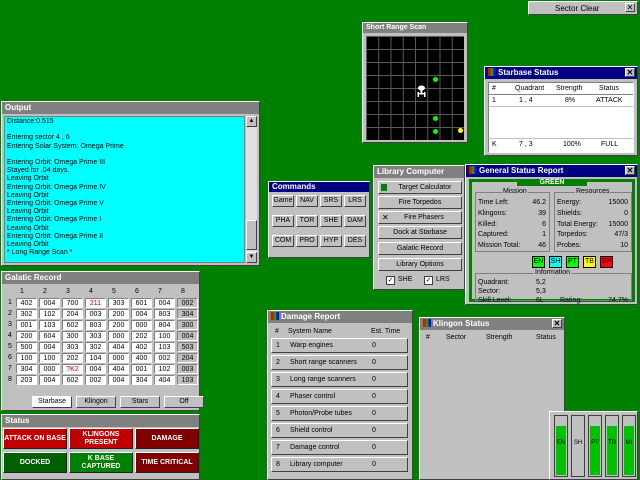  I want to click on target-calculator-button: Target Calculator, so click(420, 187).